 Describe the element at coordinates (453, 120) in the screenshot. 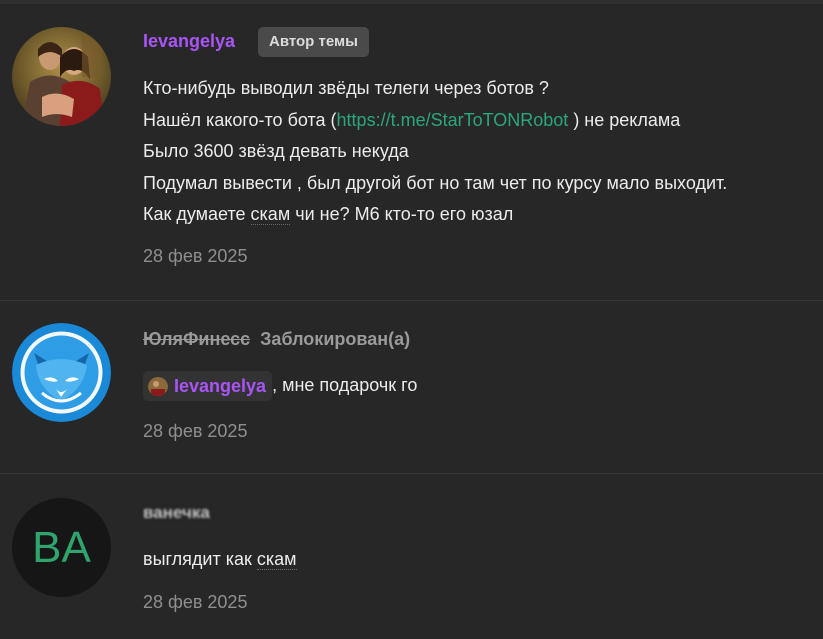

I see `bot-link: https://t.me/StarToTONRobot` at that location.